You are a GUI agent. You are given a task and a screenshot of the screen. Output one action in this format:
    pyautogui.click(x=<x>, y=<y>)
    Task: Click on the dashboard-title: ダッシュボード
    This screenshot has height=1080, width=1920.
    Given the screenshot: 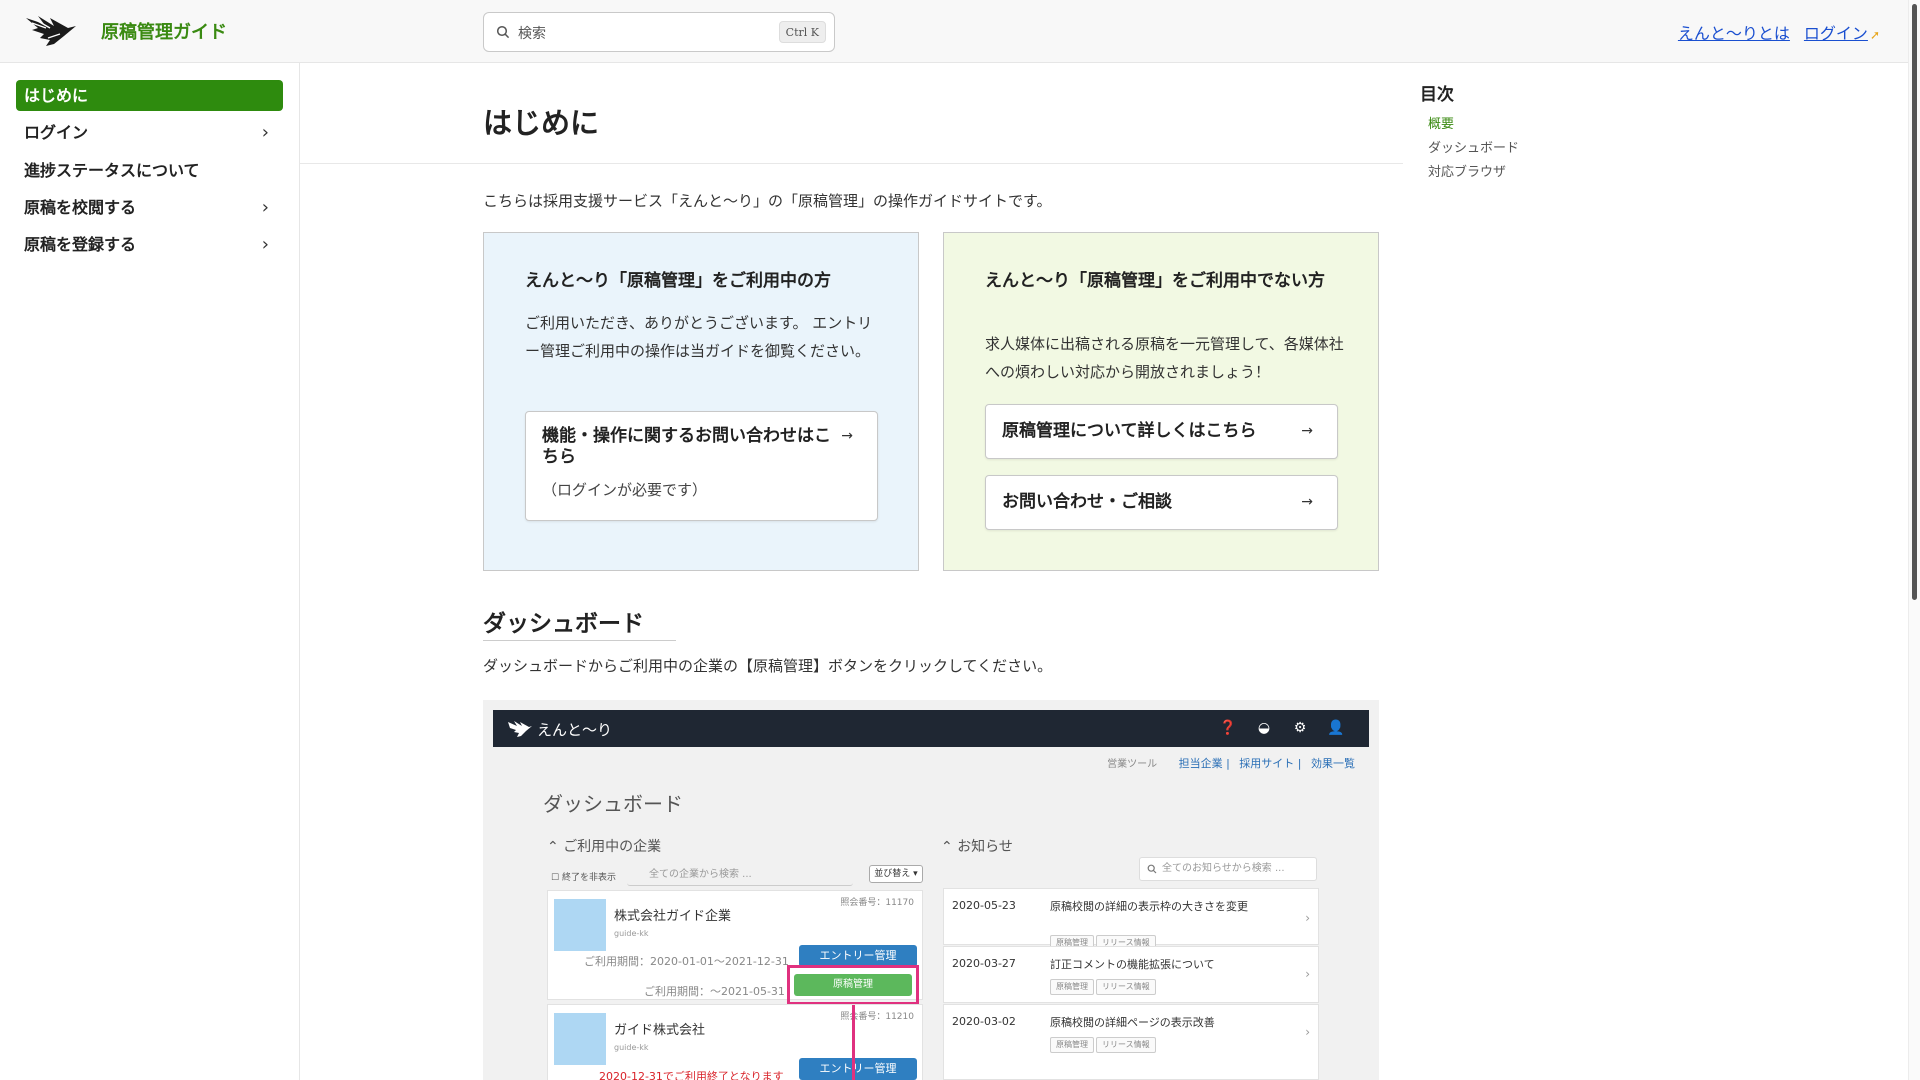 What is the action you would take?
    pyautogui.click(x=613, y=804)
    